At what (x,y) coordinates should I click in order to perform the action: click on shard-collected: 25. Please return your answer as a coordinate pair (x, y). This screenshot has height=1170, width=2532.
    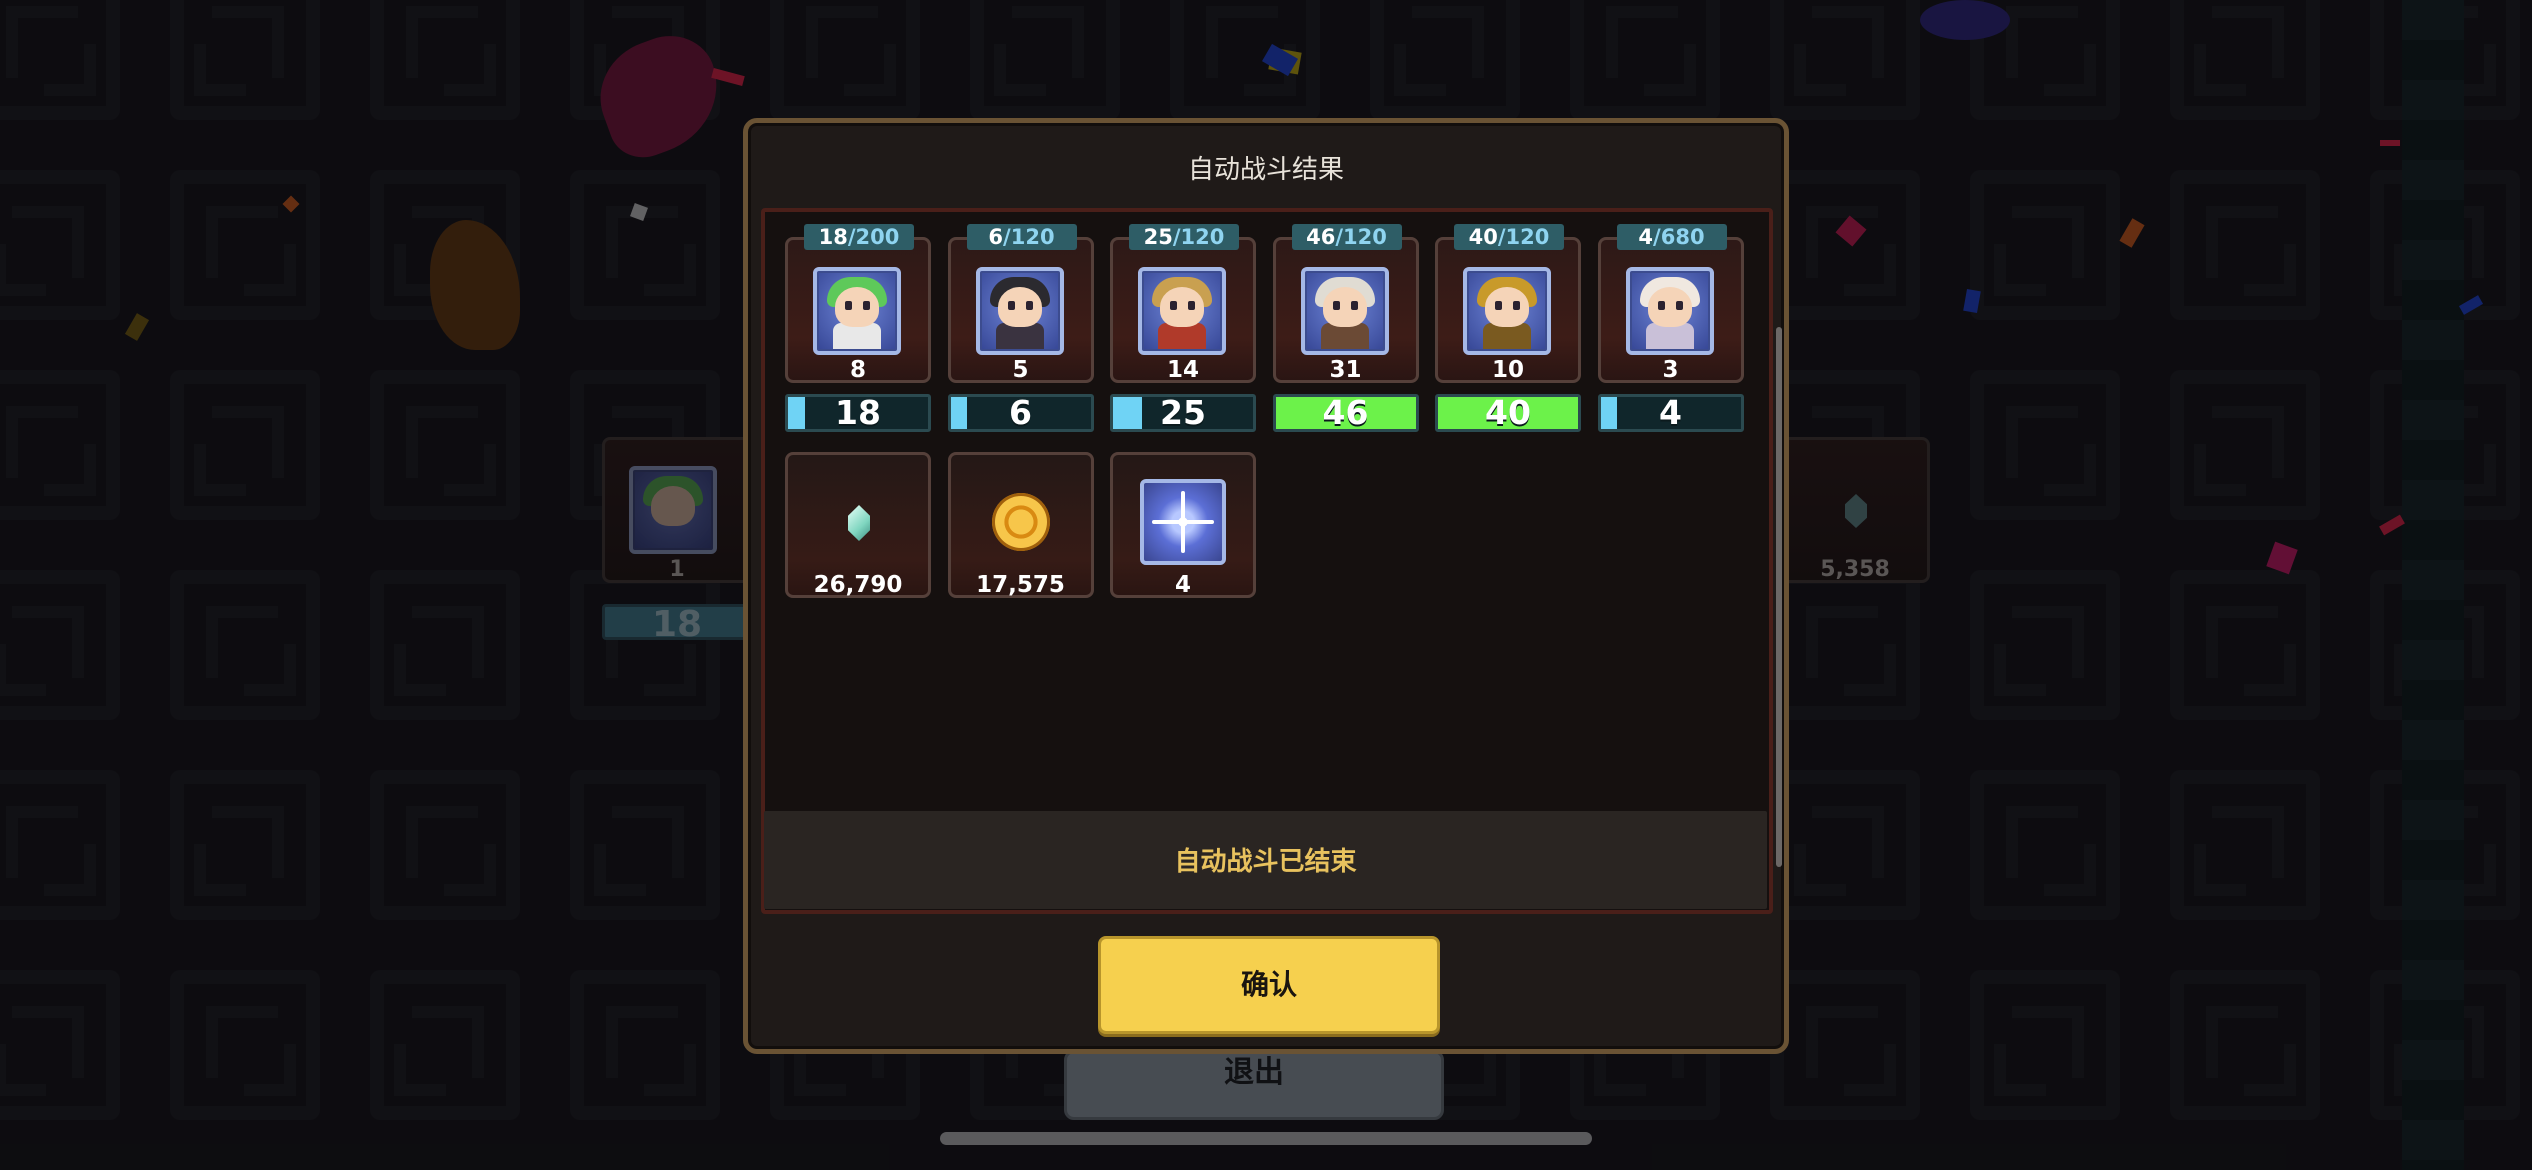
    Looking at the image, I should click on (1158, 237).